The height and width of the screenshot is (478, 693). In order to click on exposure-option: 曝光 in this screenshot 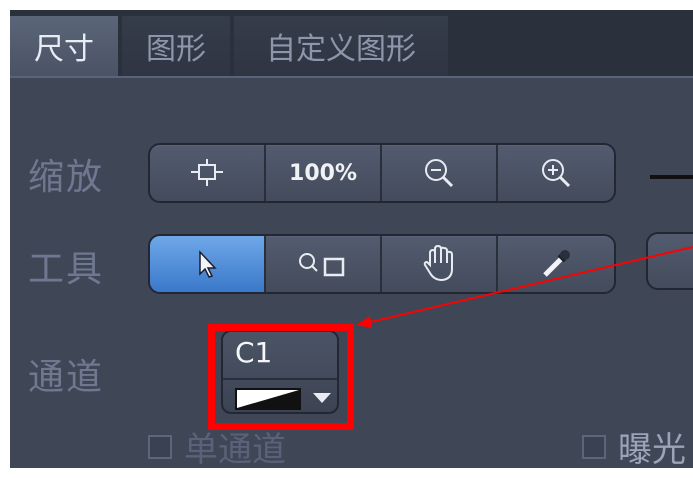, I will do `click(634, 445)`.